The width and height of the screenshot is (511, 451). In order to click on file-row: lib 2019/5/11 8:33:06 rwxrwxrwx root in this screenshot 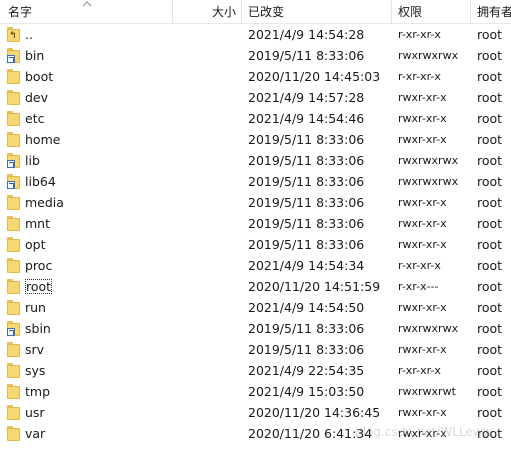, I will do `click(255, 160)`.